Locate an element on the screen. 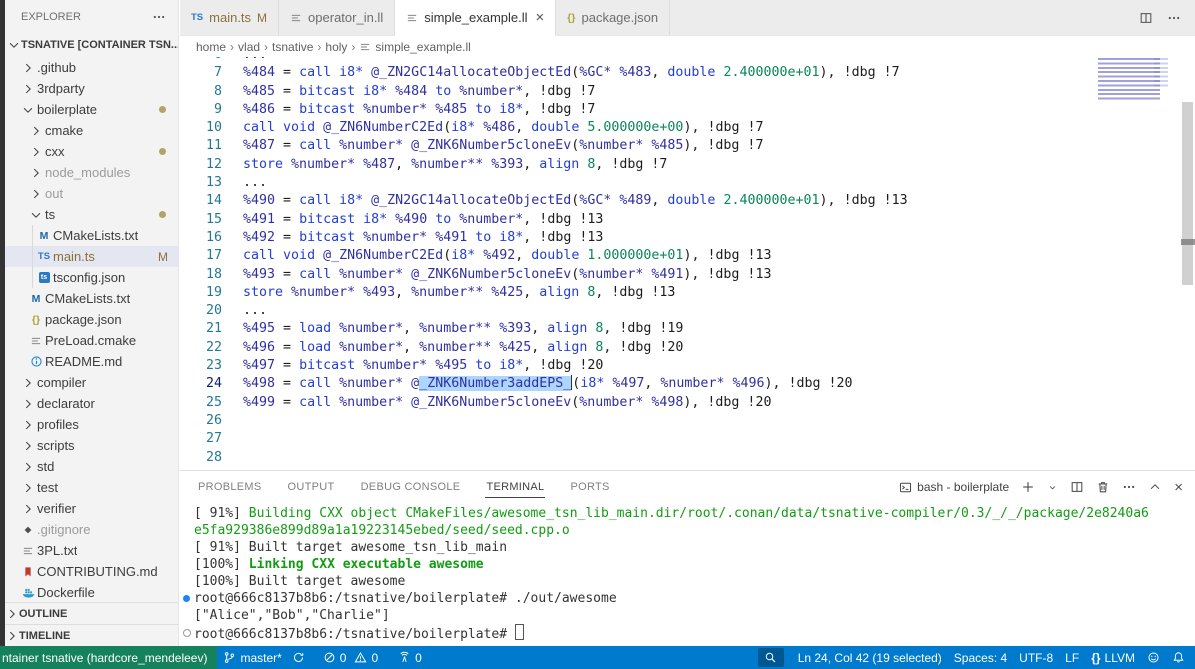 The height and width of the screenshot is (669, 1195). close-tab-icon: × is located at coordinates (540, 17).